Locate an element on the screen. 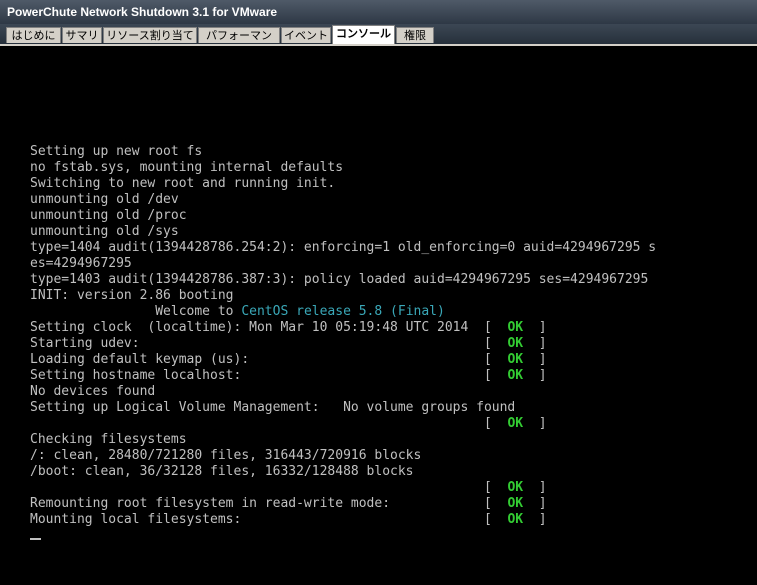  tab-console: コンソール is located at coordinates (363, 34).